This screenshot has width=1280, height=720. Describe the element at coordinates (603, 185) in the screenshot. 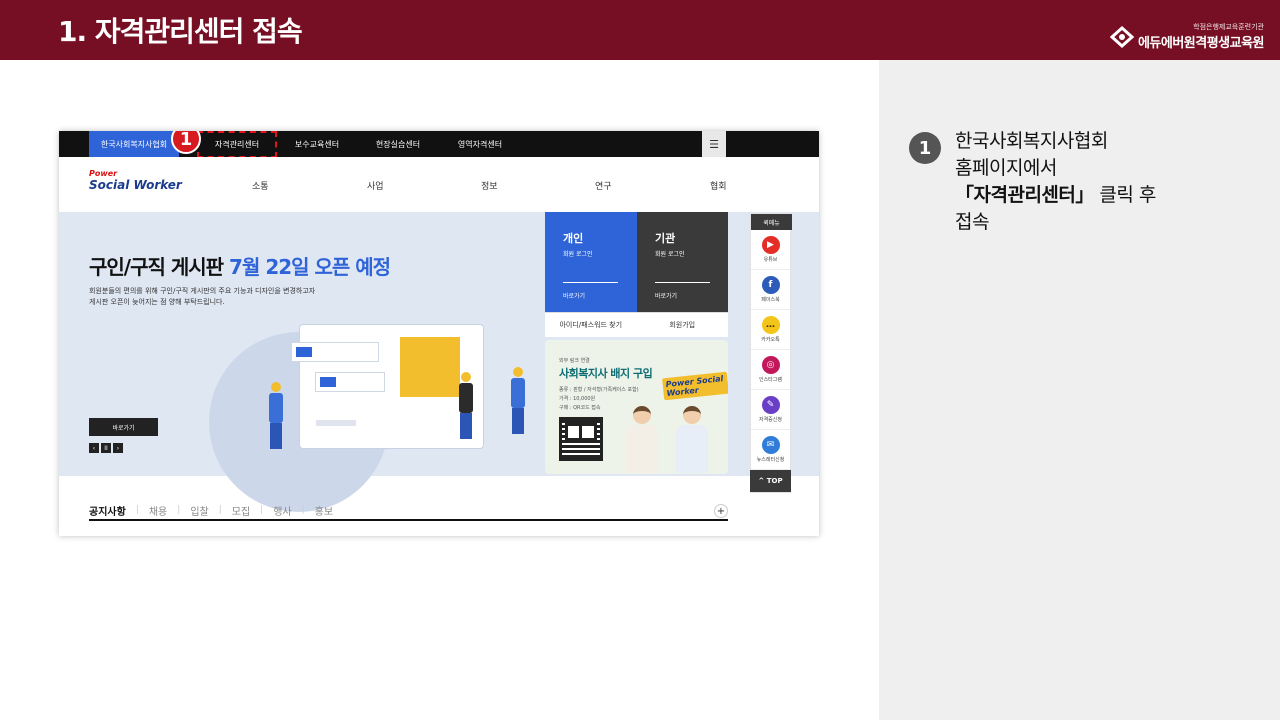

I see `nav-item-research: 연구` at that location.